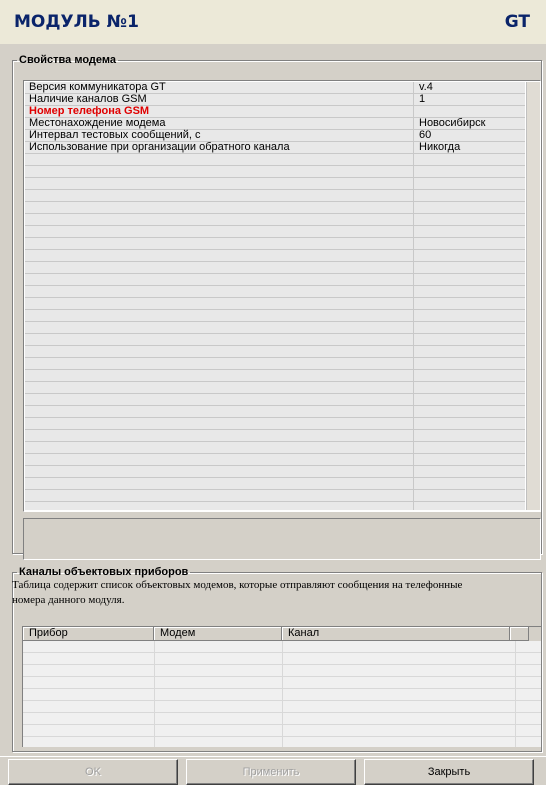 The height and width of the screenshot is (785, 546). What do you see at coordinates (104, 572) in the screenshot?
I see `channels-legend: Каналы объектовых приборов` at bounding box center [104, 572].